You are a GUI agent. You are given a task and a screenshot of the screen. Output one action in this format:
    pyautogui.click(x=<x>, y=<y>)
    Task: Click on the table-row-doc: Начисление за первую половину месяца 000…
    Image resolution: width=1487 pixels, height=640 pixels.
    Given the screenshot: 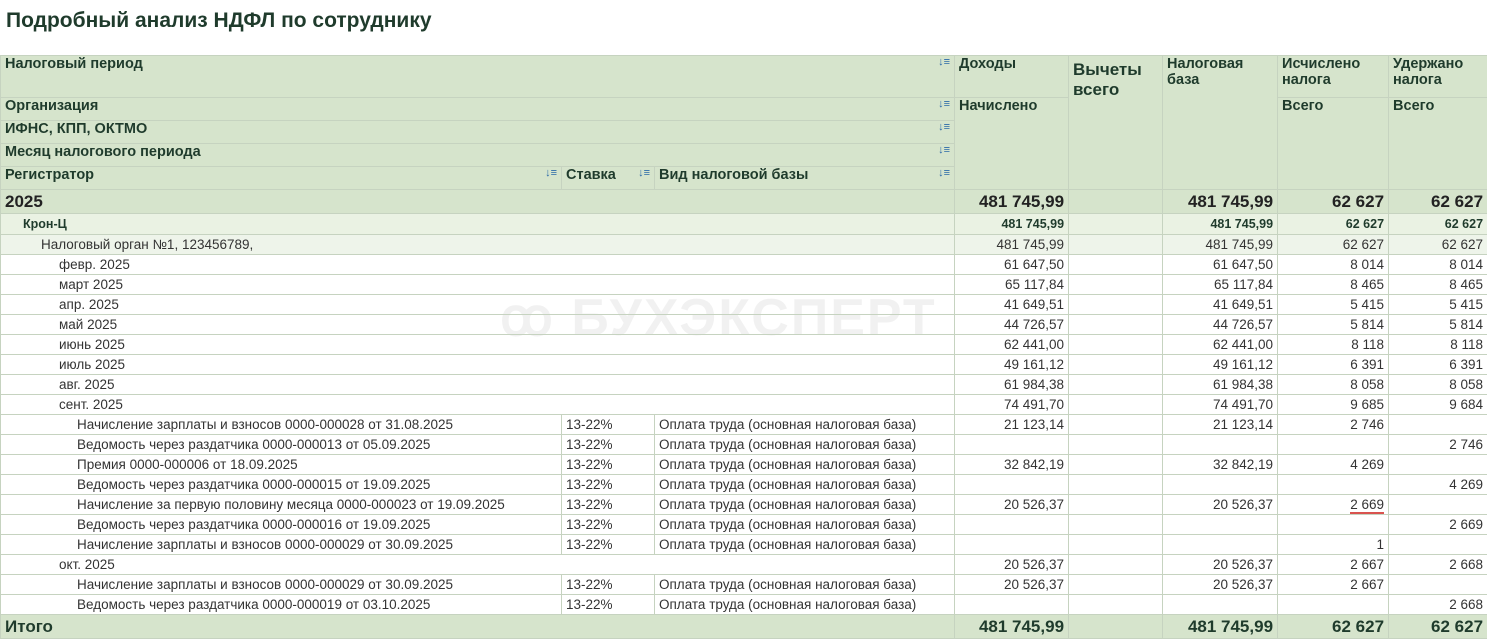 What is the action you would take?
    pyautogui.click(x=743, y=504)
    